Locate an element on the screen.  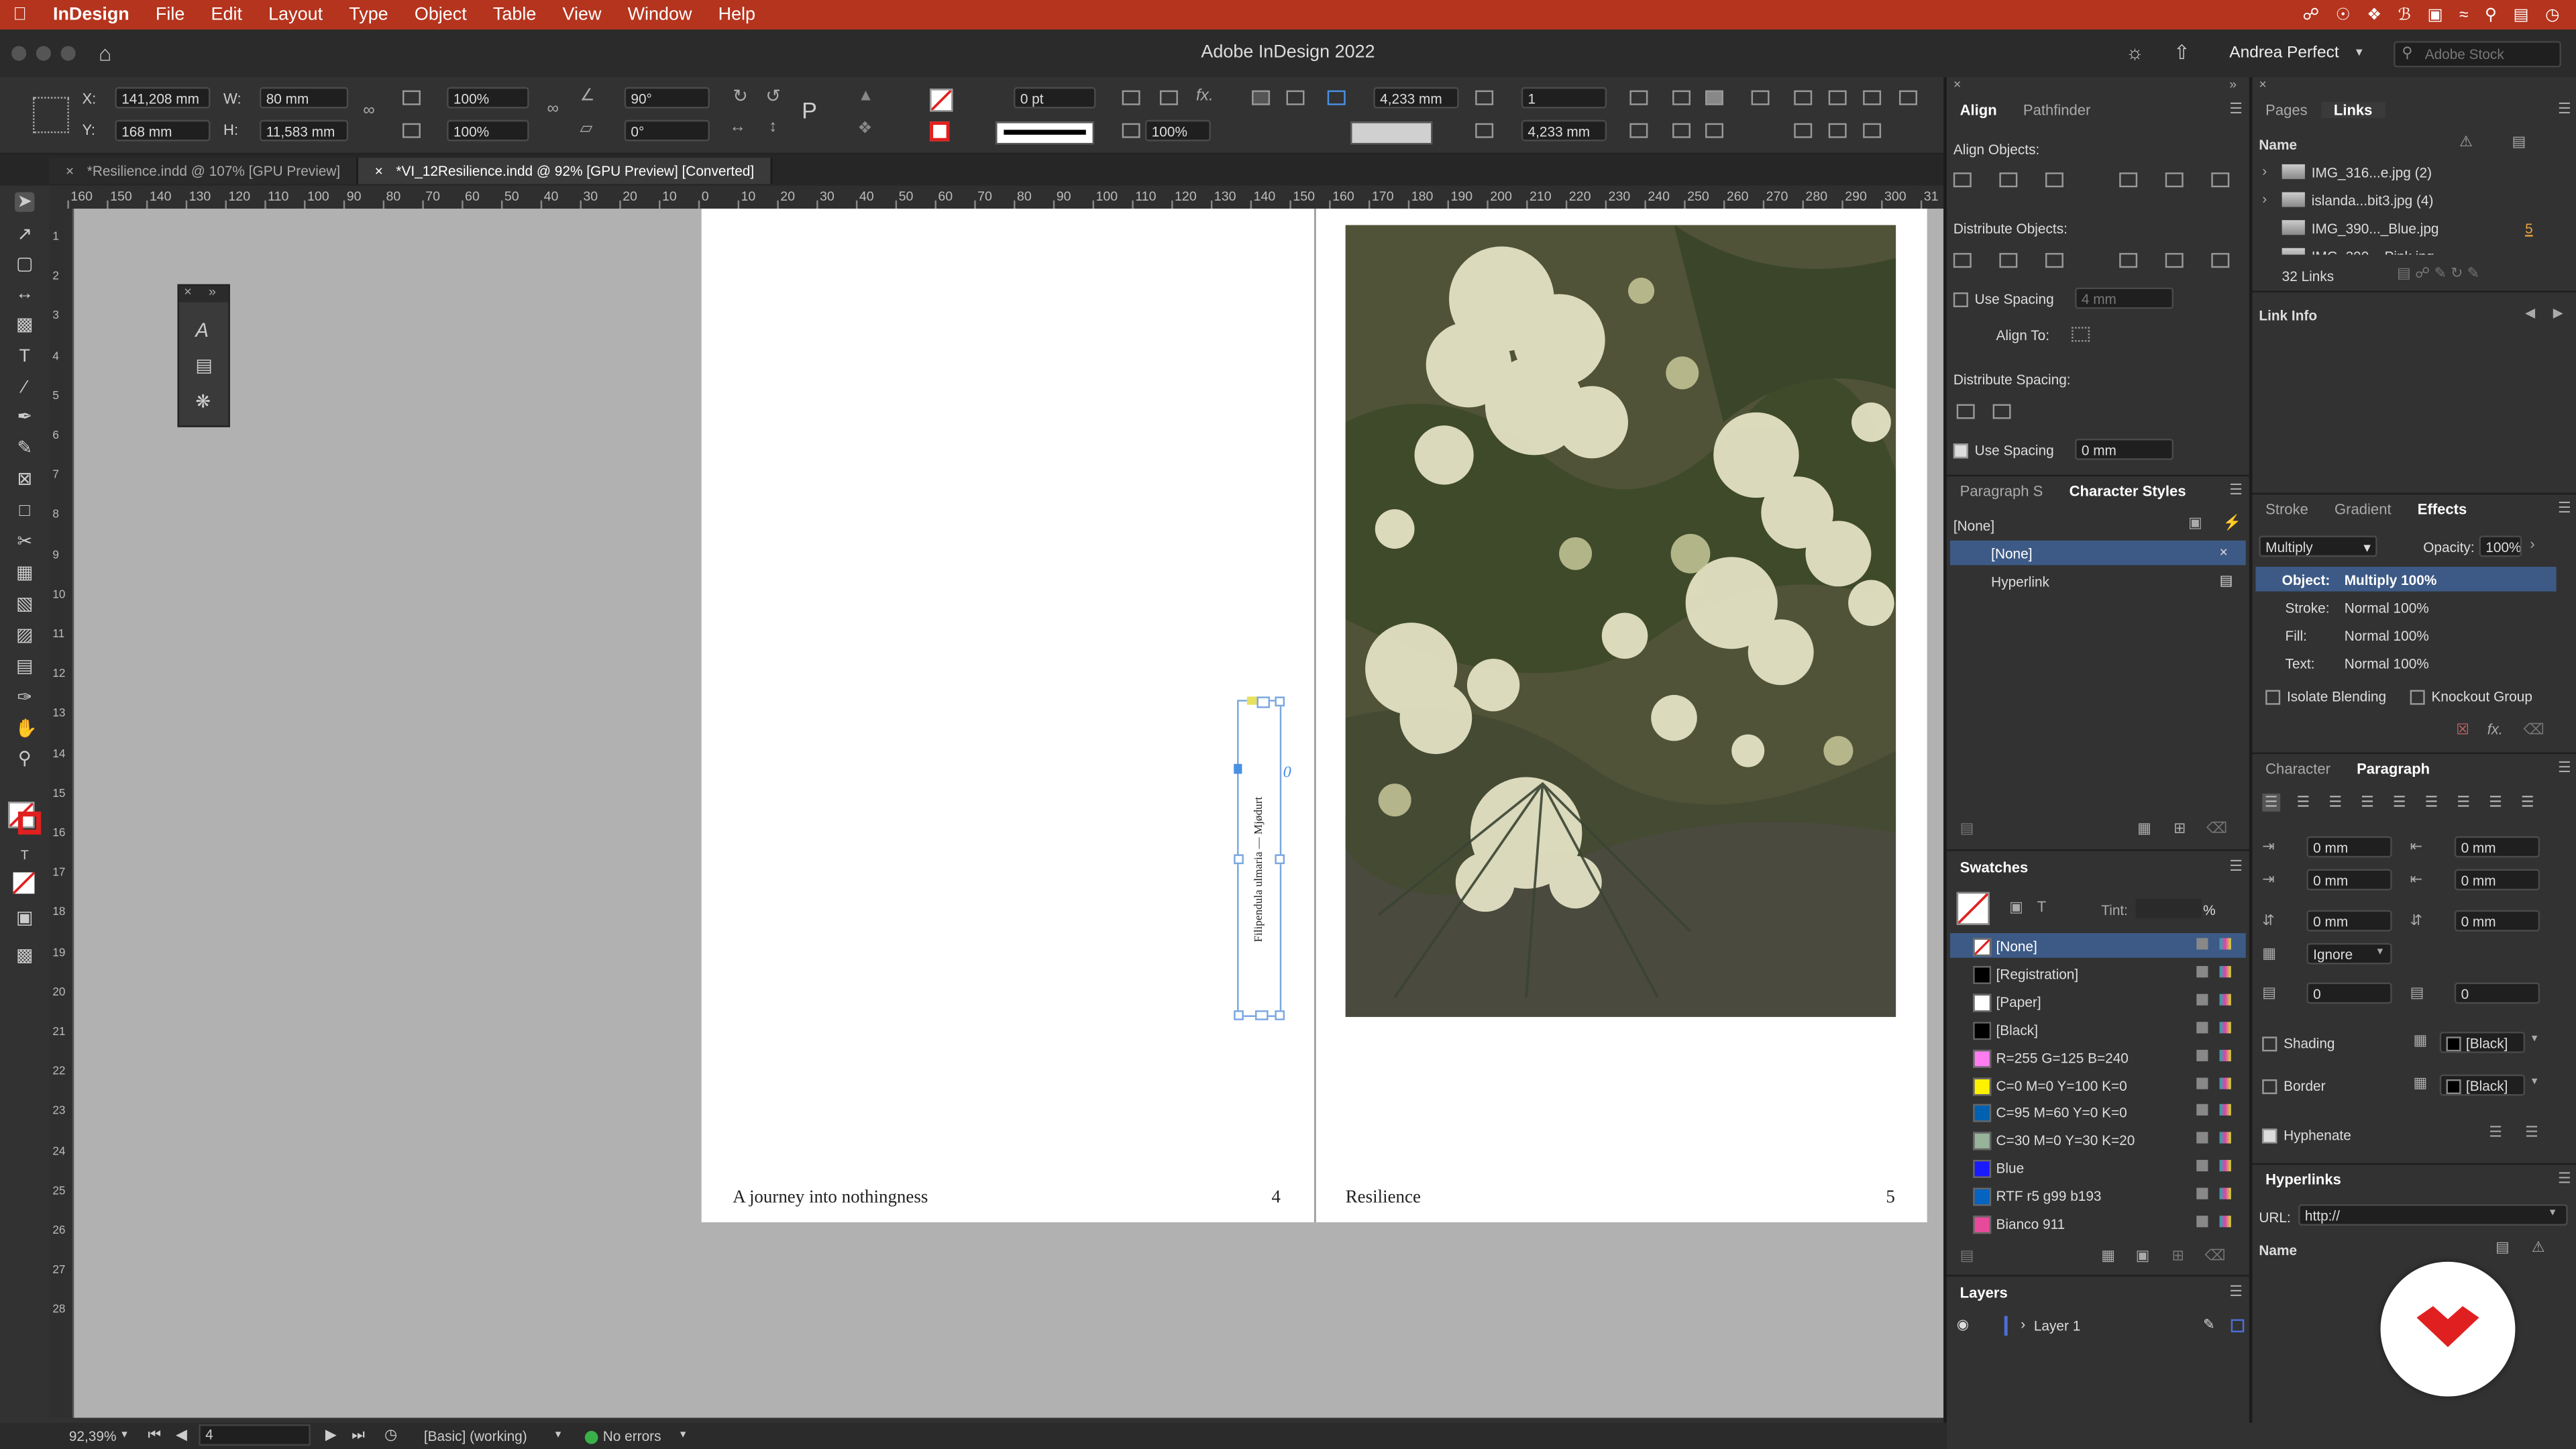
control-center-icon: ▤ is located at coordinates (2520, 15).